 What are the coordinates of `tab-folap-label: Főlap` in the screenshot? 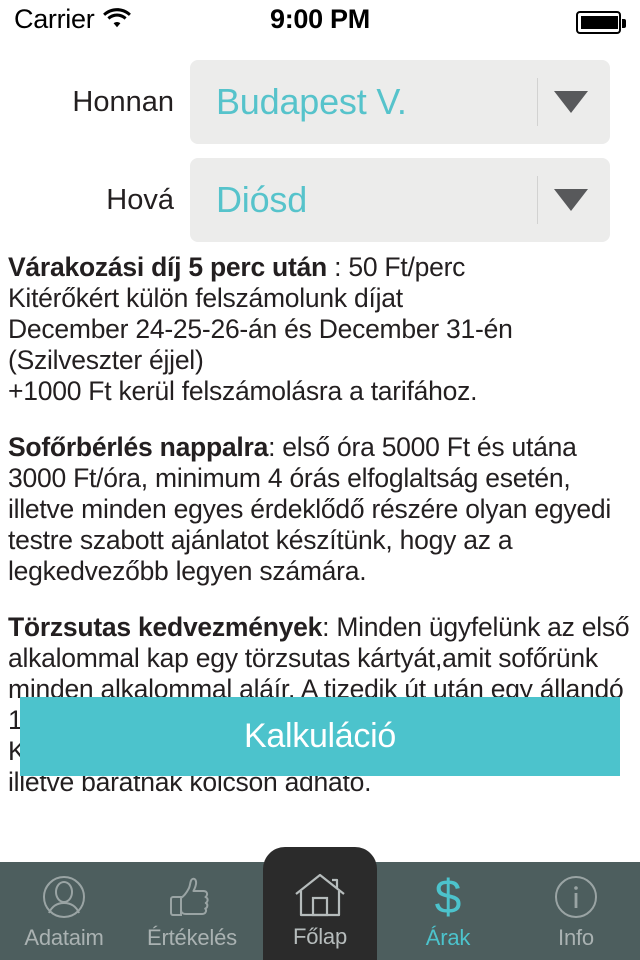 It's located at (320, 936).